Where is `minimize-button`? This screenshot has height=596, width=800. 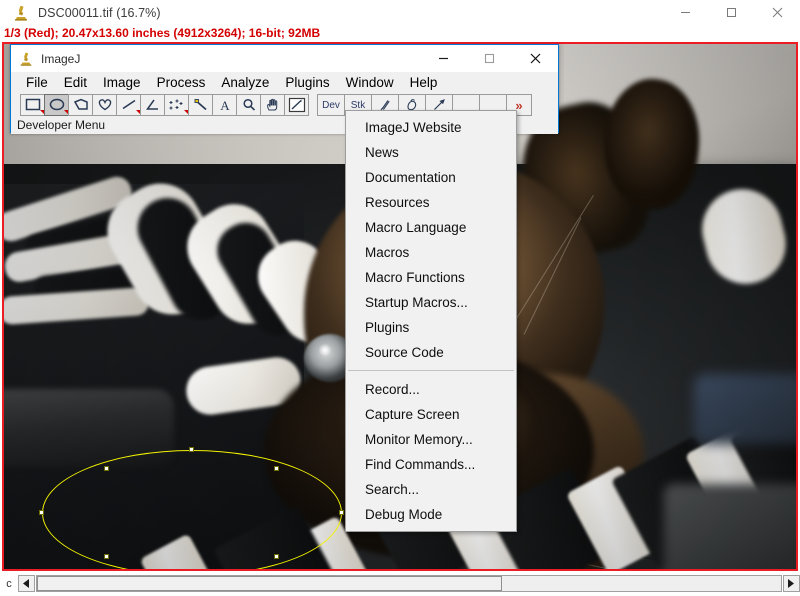 minimize-button is located at coordinates (685, 12).